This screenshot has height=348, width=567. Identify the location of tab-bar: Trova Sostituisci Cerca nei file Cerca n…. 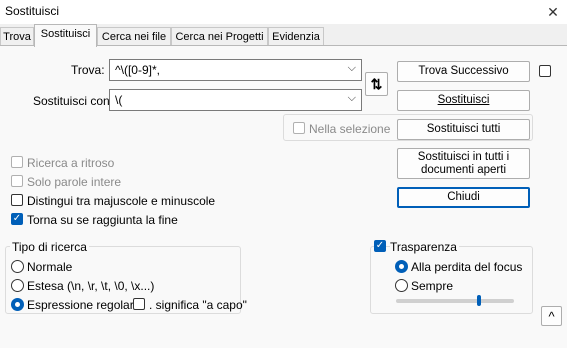
(283, 35).